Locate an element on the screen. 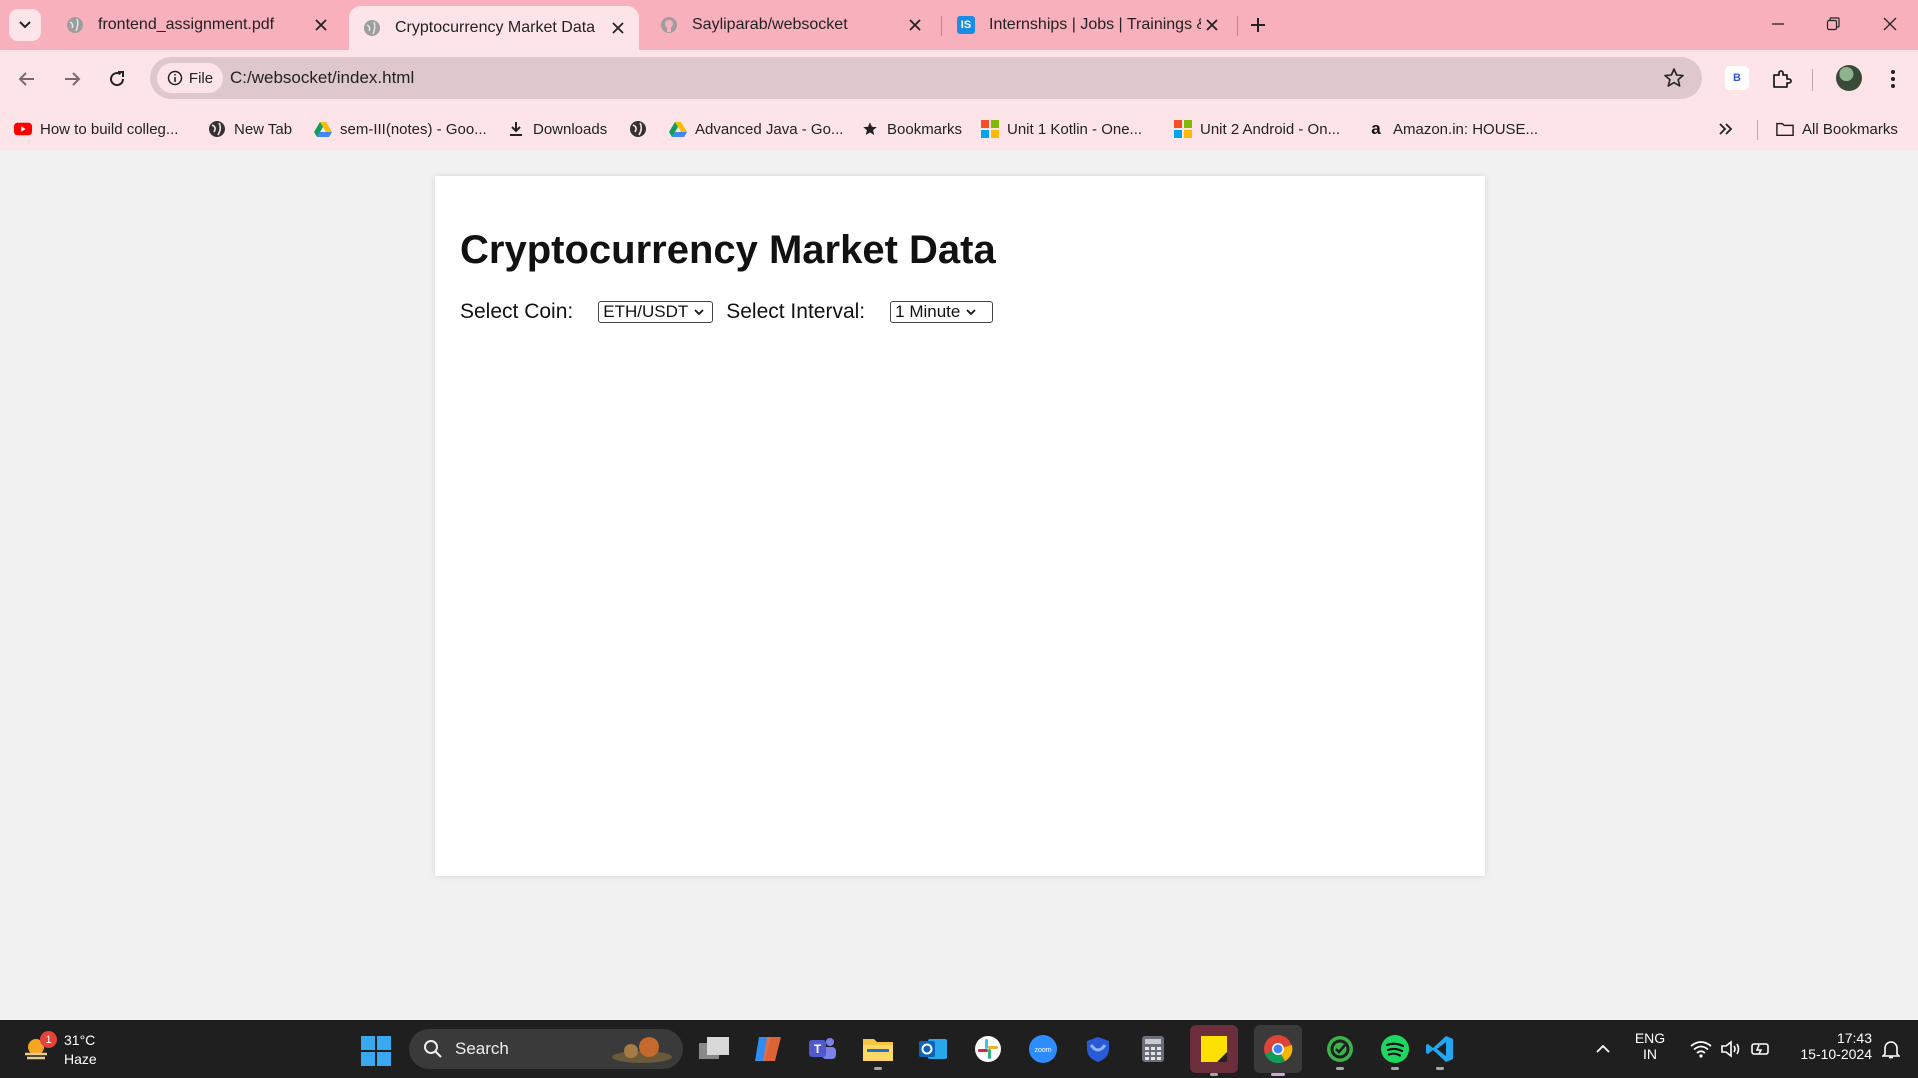  reload-button is located at coordinates (117, 79).